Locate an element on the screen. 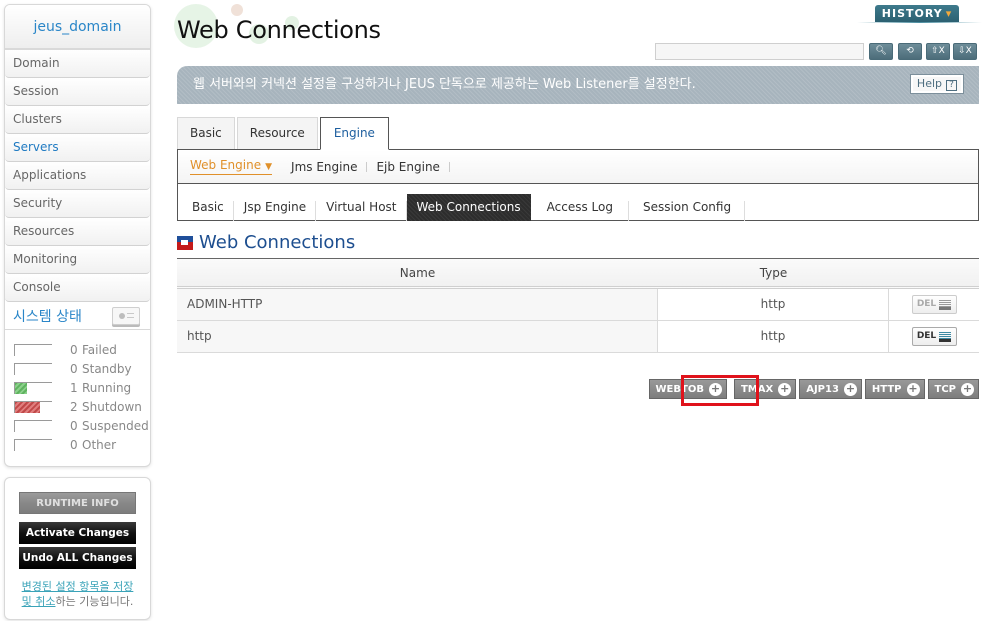 The width and height of the screenshot is (983, 621). add-webtob-button: WEBTOB + is located at coordinates (687, 389).